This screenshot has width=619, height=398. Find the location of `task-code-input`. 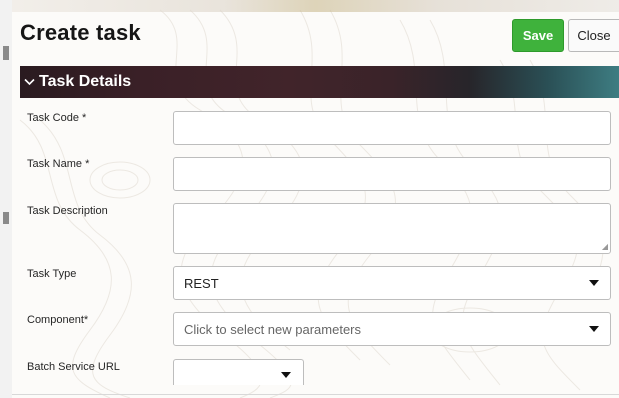

task-code-input is located at coordinates (392, 128).